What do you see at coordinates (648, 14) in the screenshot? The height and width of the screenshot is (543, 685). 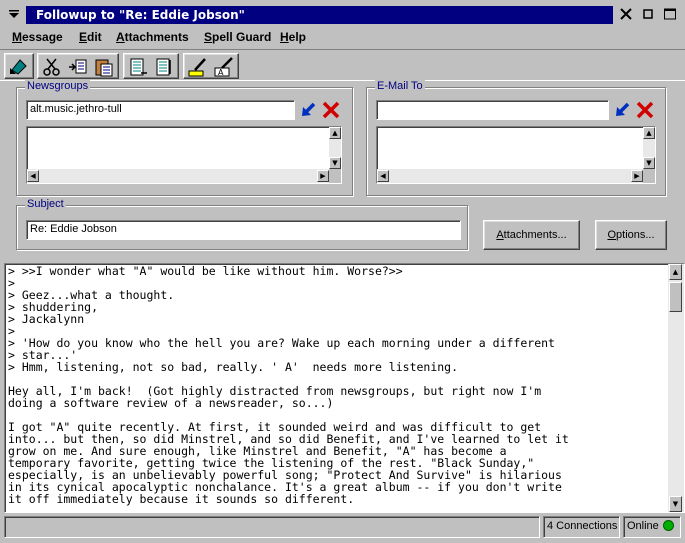 I see `restore-icon` at bounding box center [648, 14].